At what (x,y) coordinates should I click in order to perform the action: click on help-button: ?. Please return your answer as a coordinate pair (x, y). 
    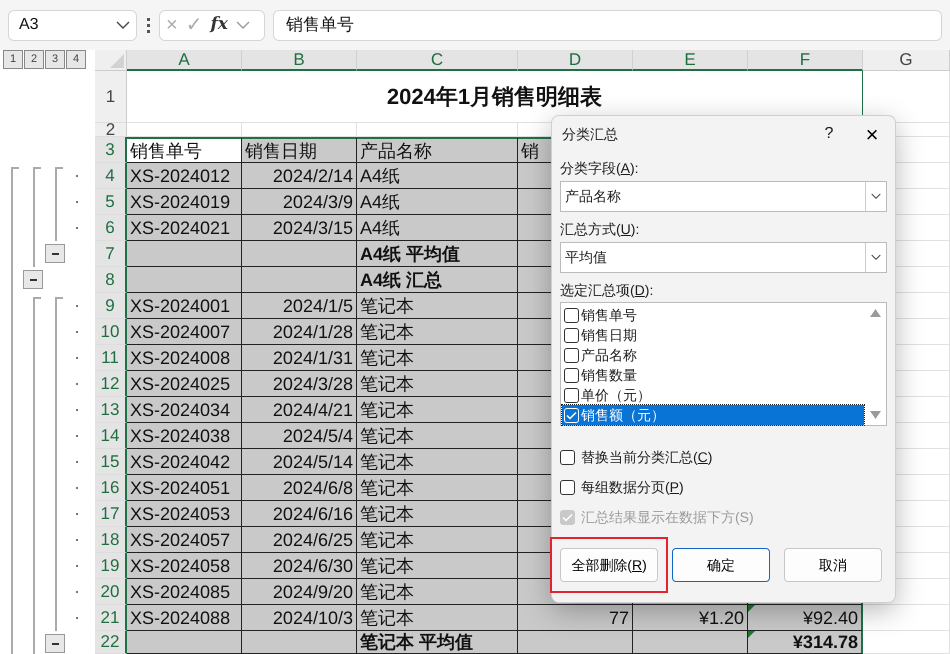
    Looking at the image, I should click on (829, 134).